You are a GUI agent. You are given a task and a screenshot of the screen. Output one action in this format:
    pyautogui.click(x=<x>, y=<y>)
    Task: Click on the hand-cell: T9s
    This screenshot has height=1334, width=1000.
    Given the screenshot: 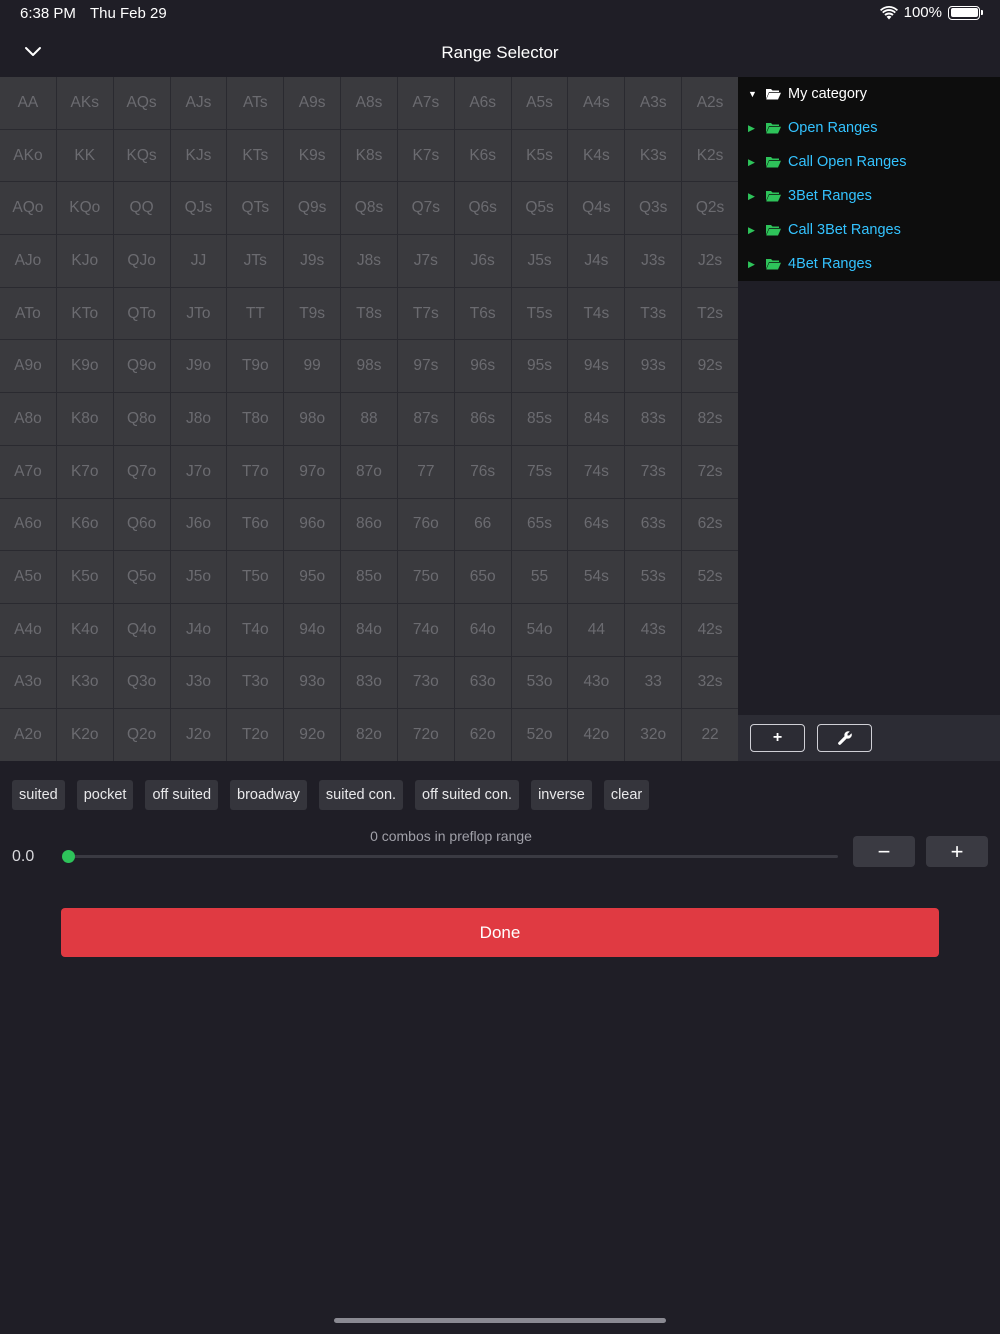 What is the action you would take?
    pyautogui.click(x=312, y=313)
    